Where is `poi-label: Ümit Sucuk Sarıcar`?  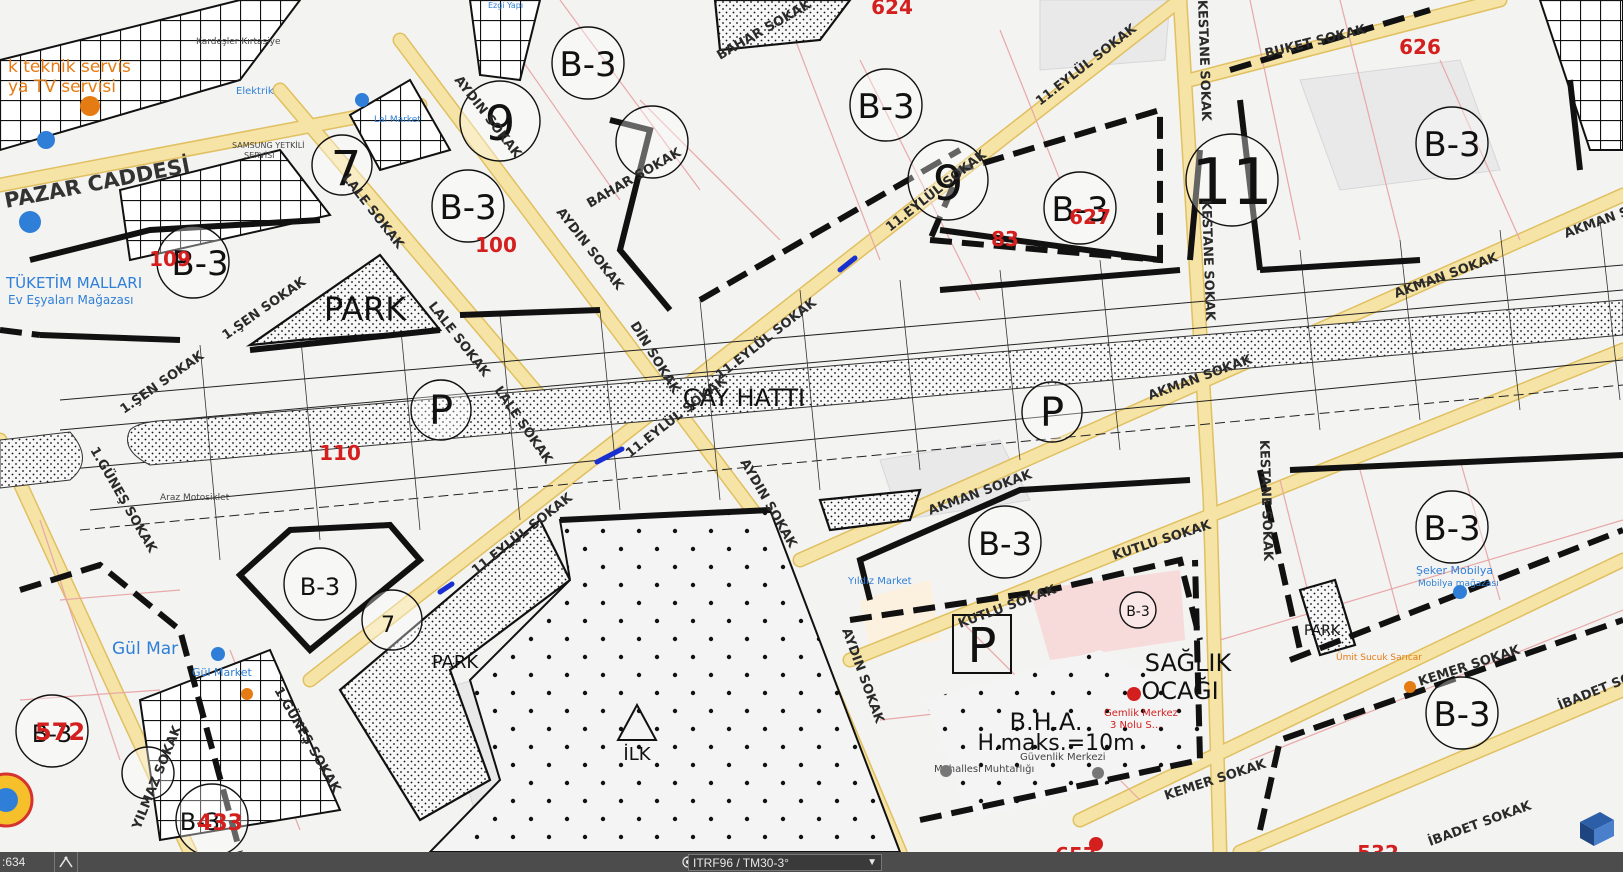
poi-label: Ümit Sucuk Sarıcar is located at coordinates (1379, 657).